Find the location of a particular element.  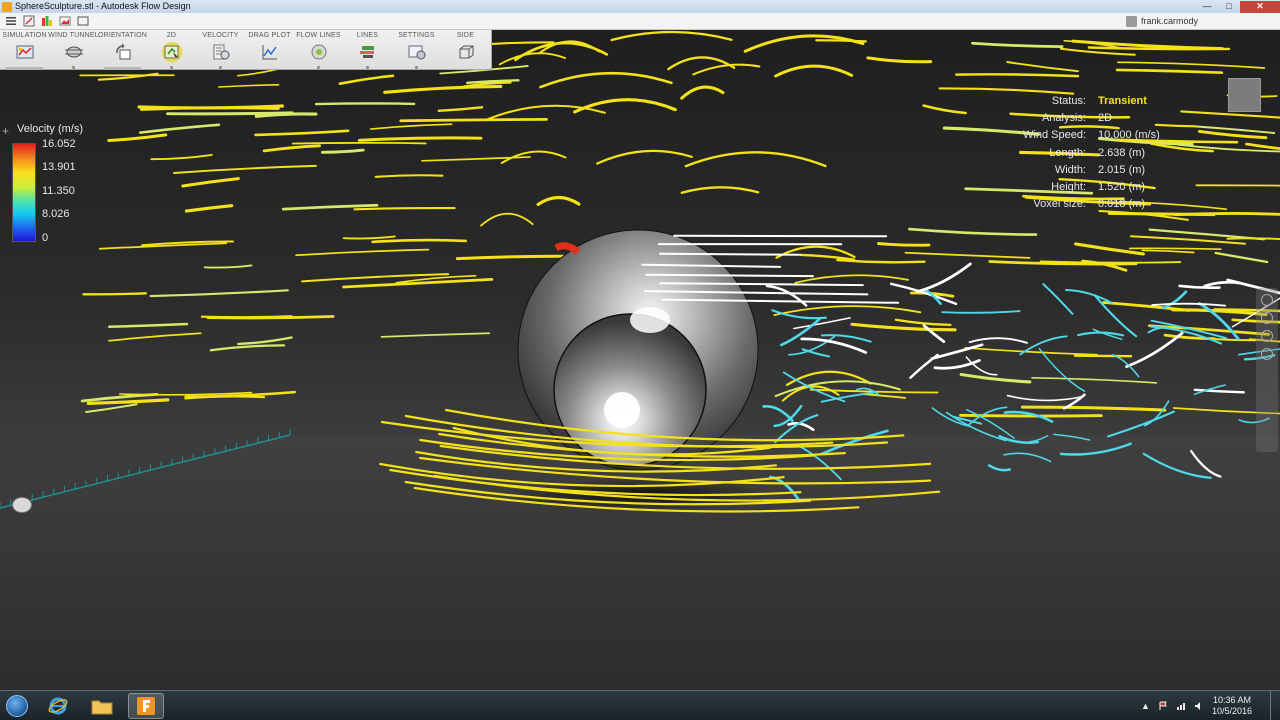

volume-icon is located at coordinates (1199, 706).